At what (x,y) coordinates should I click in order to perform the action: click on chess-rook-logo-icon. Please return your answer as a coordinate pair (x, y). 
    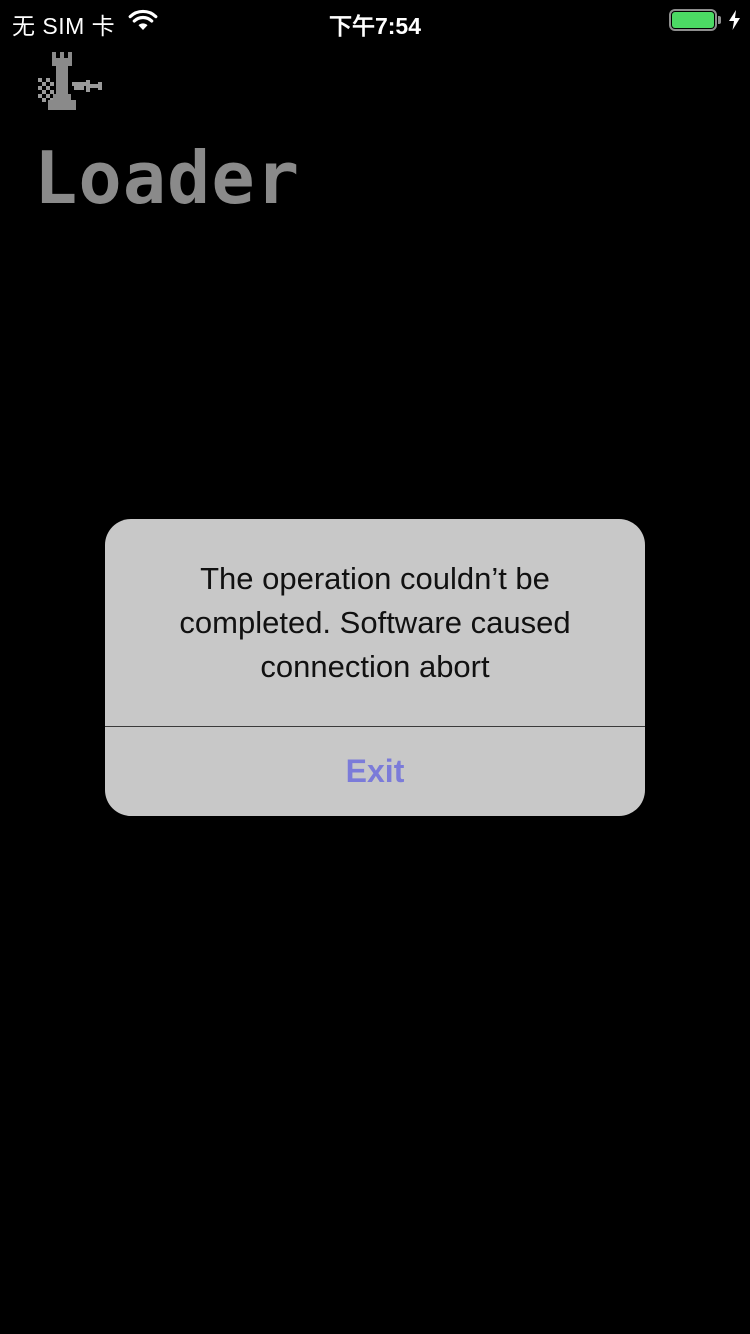
    Looking at the image, I should click on (70, 81).